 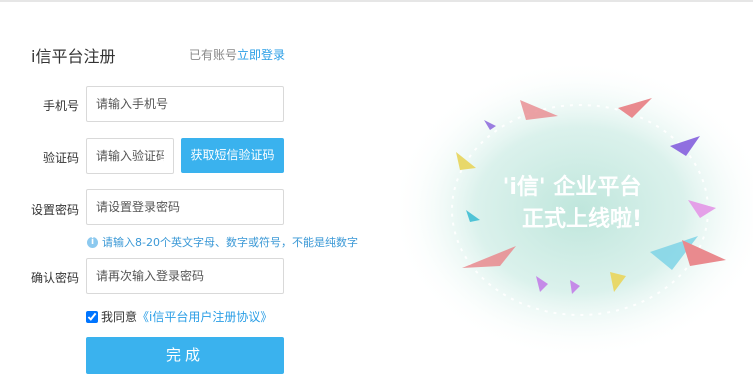 I want to click on password-input, so click(x=185, y=207).